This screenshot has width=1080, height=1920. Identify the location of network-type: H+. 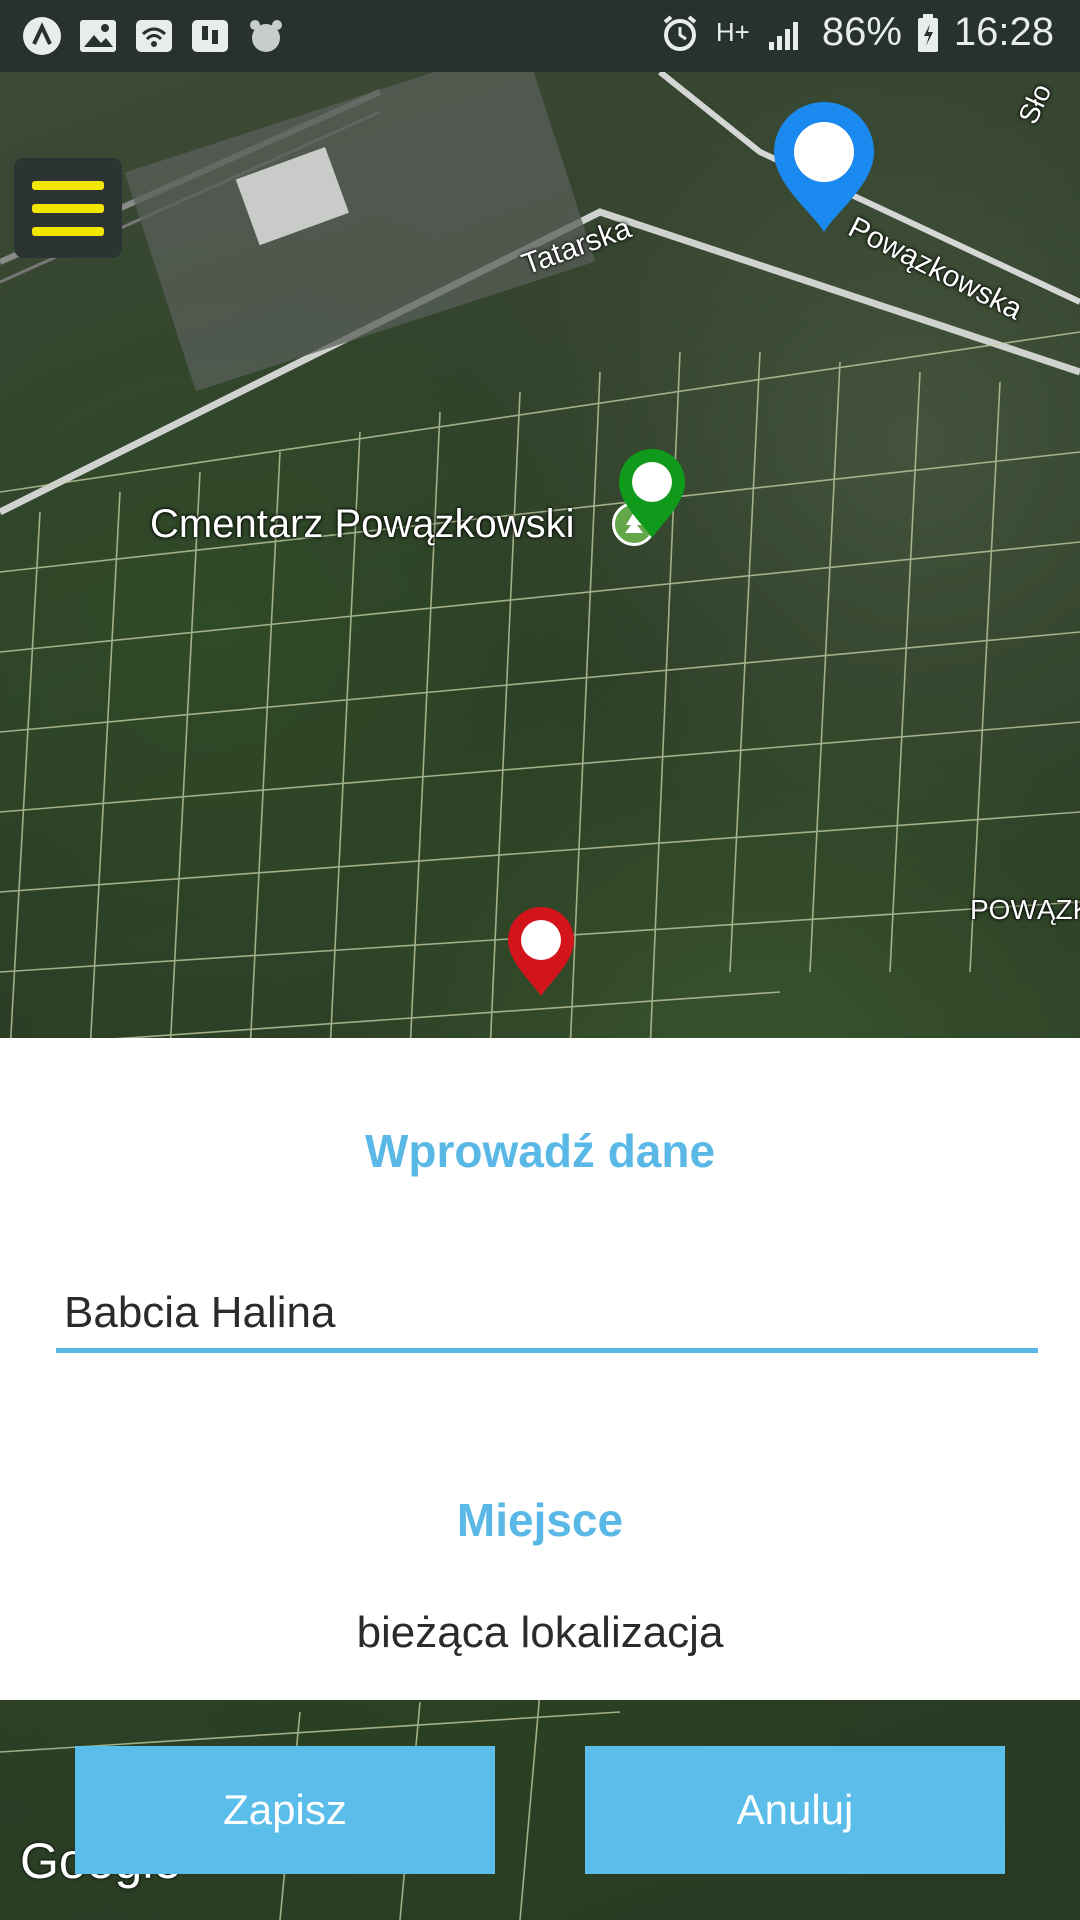
(732, 32).